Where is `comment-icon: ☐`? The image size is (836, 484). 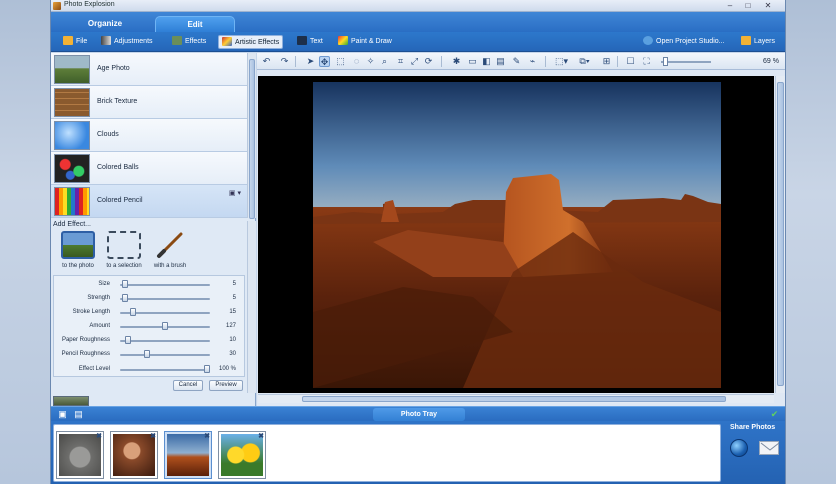
comment-icon: ☐ is located at coordinates (630, 61).